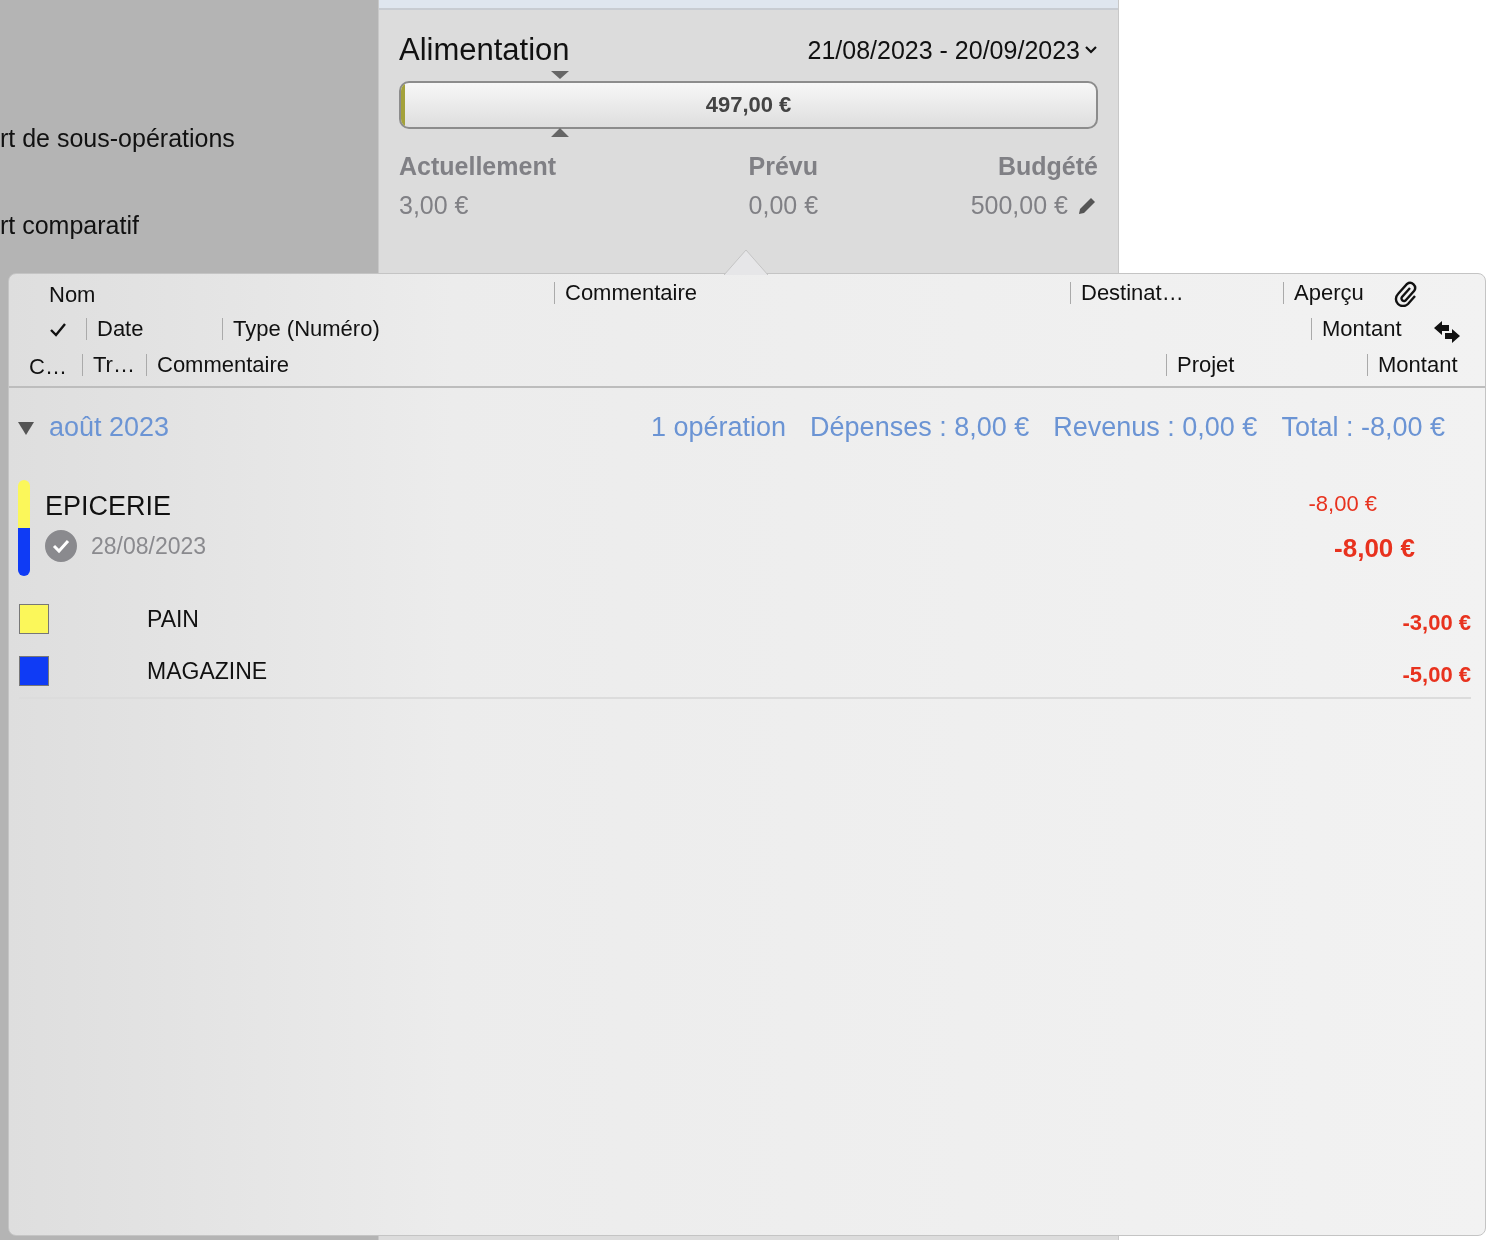  I want to click on transaction-total: -8,00 €, so click(1374, 548).